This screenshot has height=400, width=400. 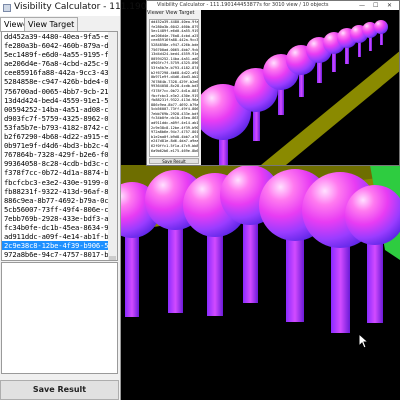 What do you see at coordinates (112, 146) in the screenshot?
I see `vertical-scrollbar` at bounding box center [112, 146].